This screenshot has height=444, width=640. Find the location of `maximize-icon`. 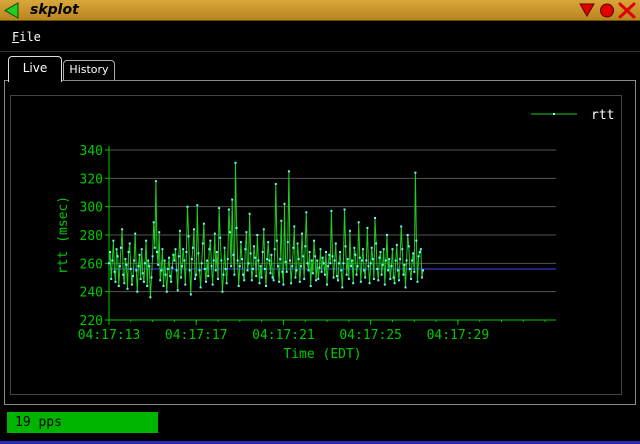

maximize-icon is located at coordinates (607, 10).